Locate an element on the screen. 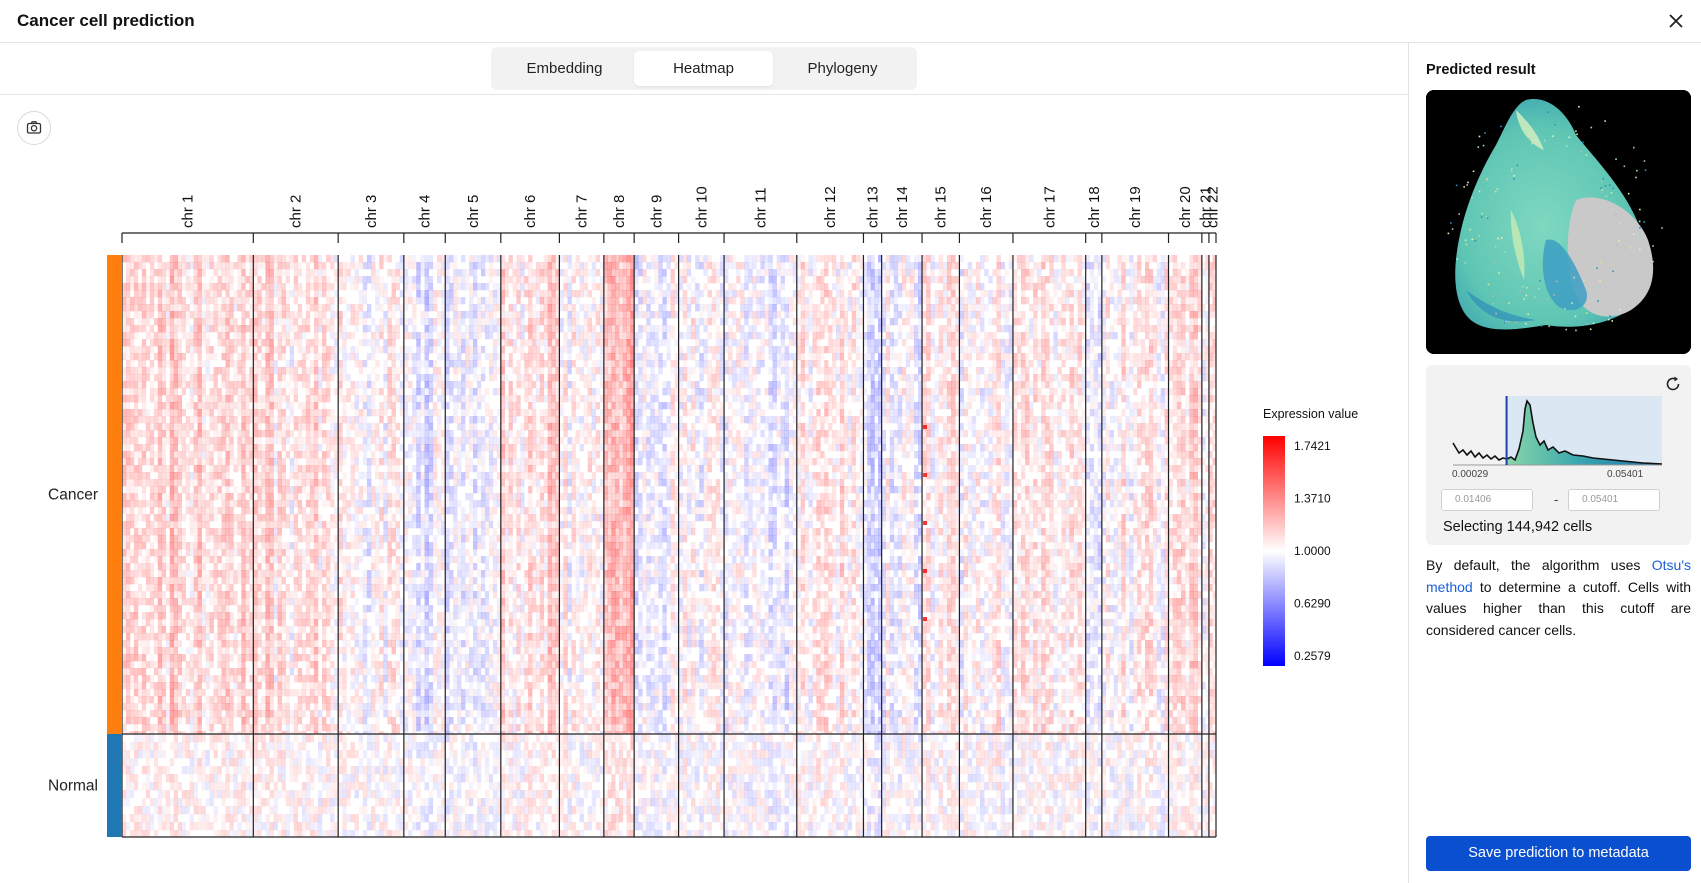  close-button is located at coordinates (1676, 21).